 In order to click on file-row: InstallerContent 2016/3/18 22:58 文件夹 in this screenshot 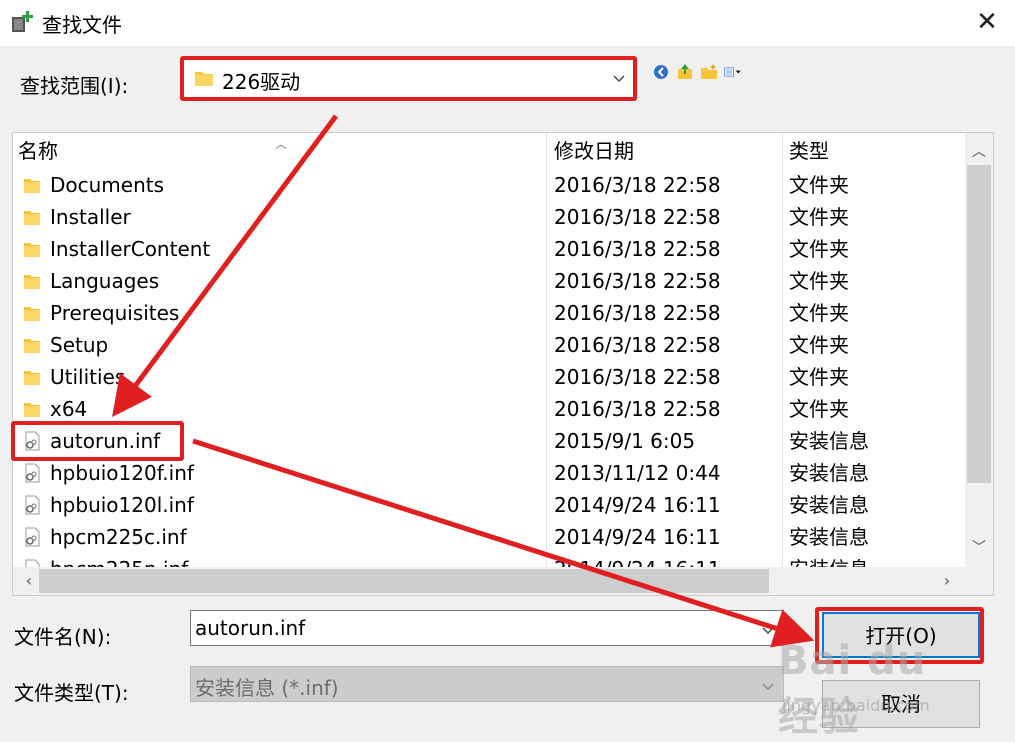, I will do `click(489, 249)`.